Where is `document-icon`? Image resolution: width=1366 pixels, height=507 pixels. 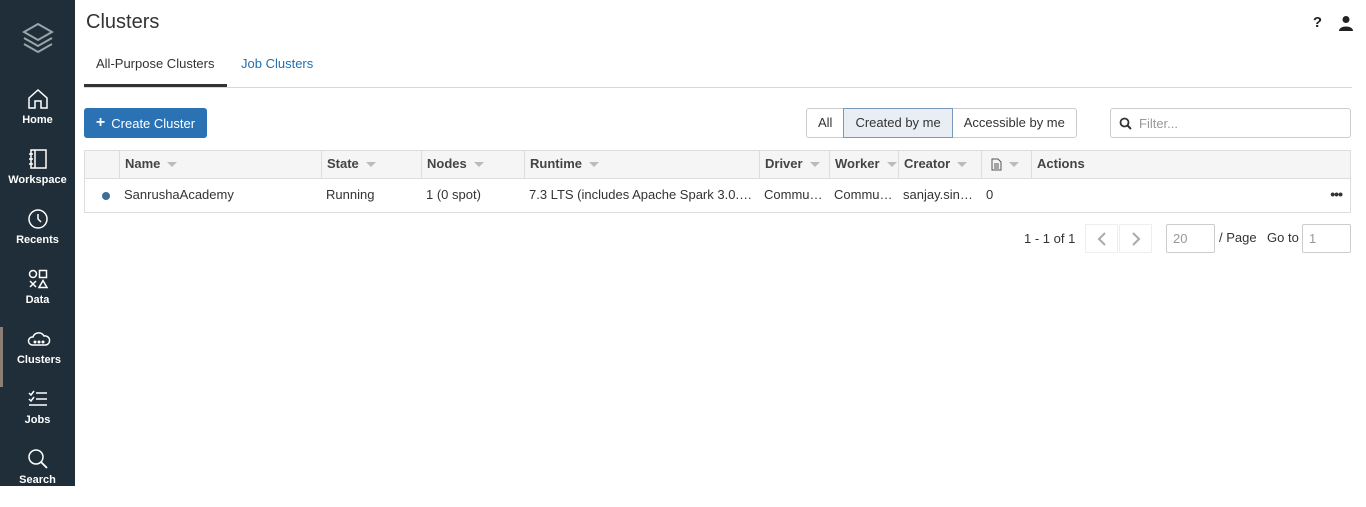
document-icon is located at coordinates (996, 164).